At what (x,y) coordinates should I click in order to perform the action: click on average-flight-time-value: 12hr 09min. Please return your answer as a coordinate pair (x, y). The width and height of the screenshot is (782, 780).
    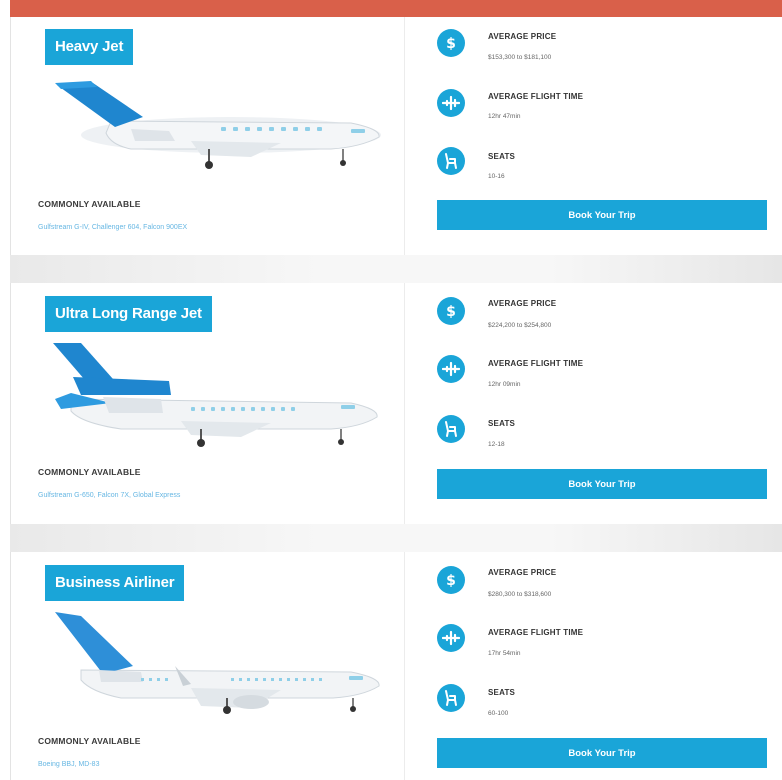
    Looking at the image, I should click on (504, 384).